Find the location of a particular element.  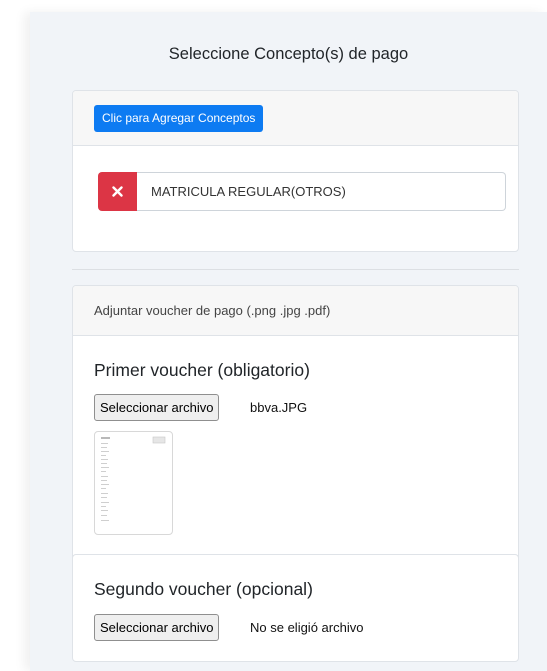

second-voucher-file-name: No se eligió archivo is located at coordinates (307, 627).